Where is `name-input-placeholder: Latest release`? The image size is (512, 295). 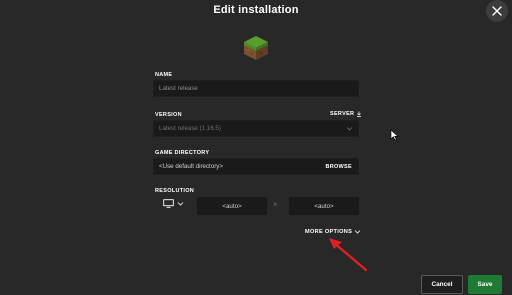
name-input-placeholder: Latest release is located at coordinates (178, 88).